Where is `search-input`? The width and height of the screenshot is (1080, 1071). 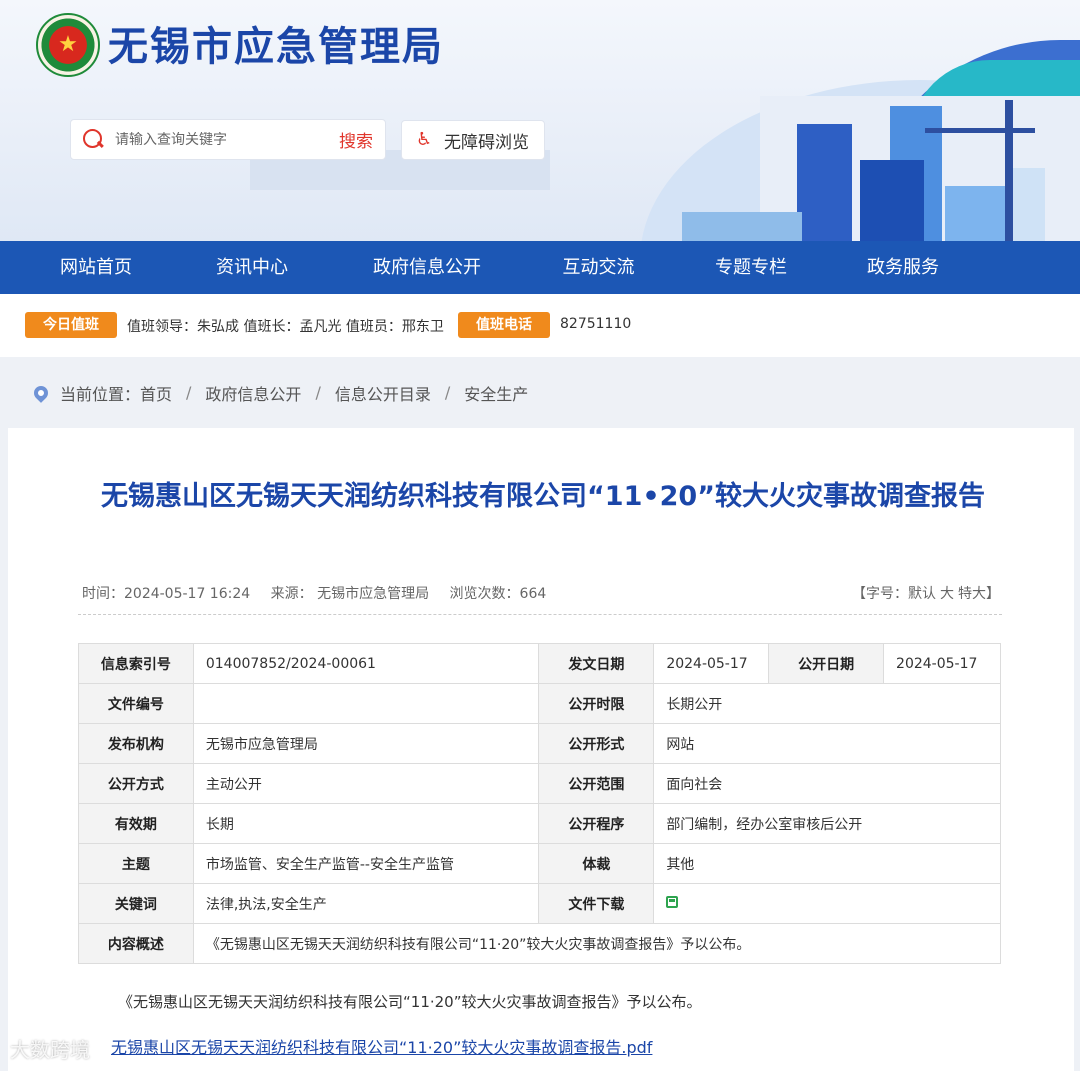
search-input is located at coordinates (220, 139).